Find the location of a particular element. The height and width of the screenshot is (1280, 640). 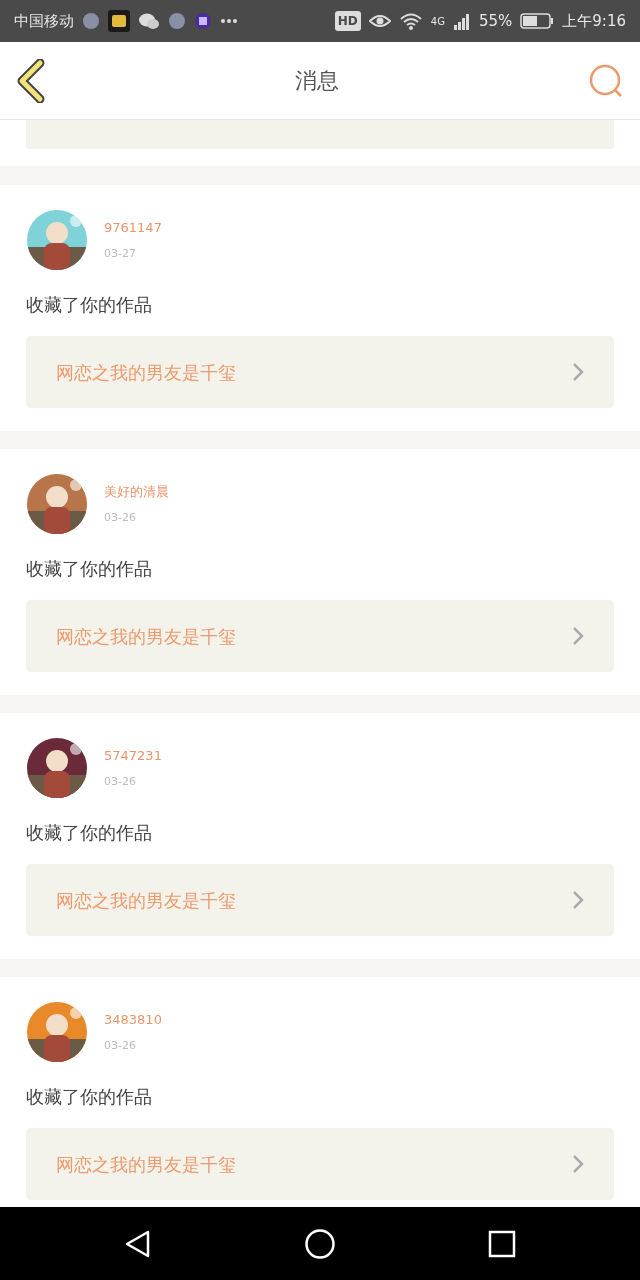

clock: 上午9:16 is located at coordinates (594, 21).